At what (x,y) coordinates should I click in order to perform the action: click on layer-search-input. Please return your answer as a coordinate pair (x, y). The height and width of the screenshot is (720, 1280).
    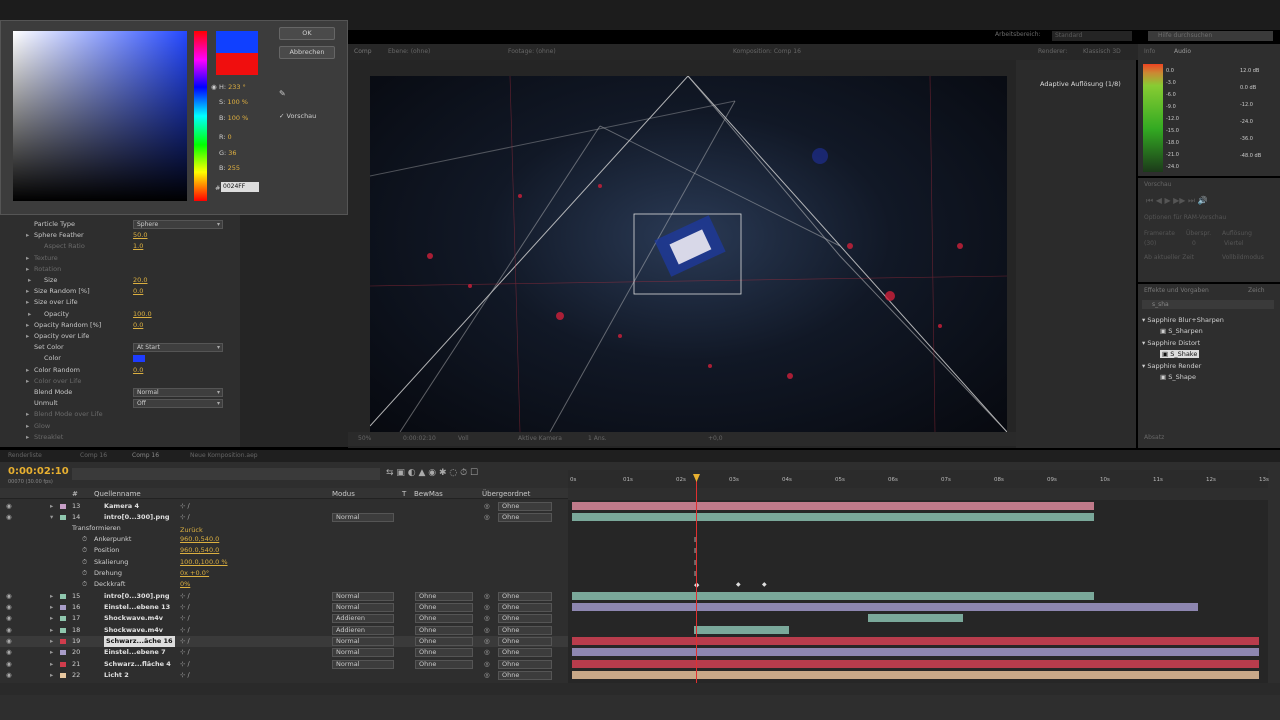
    Looking at the image, I should click on (226, 474).